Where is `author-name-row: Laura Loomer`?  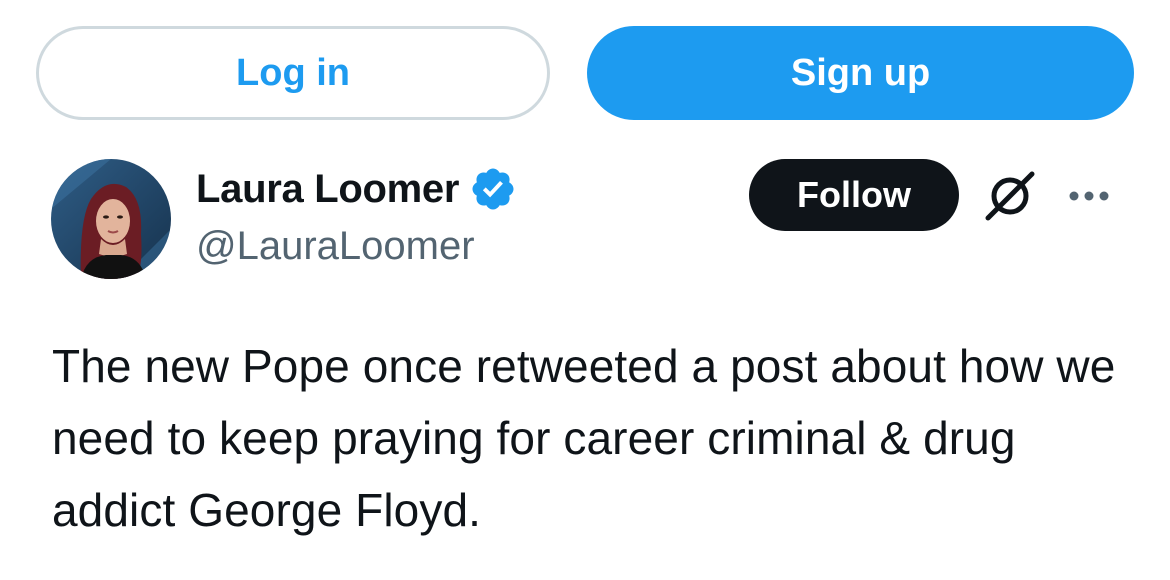
author-name-row: Laura Loomer is located at coordinates (356, 189).